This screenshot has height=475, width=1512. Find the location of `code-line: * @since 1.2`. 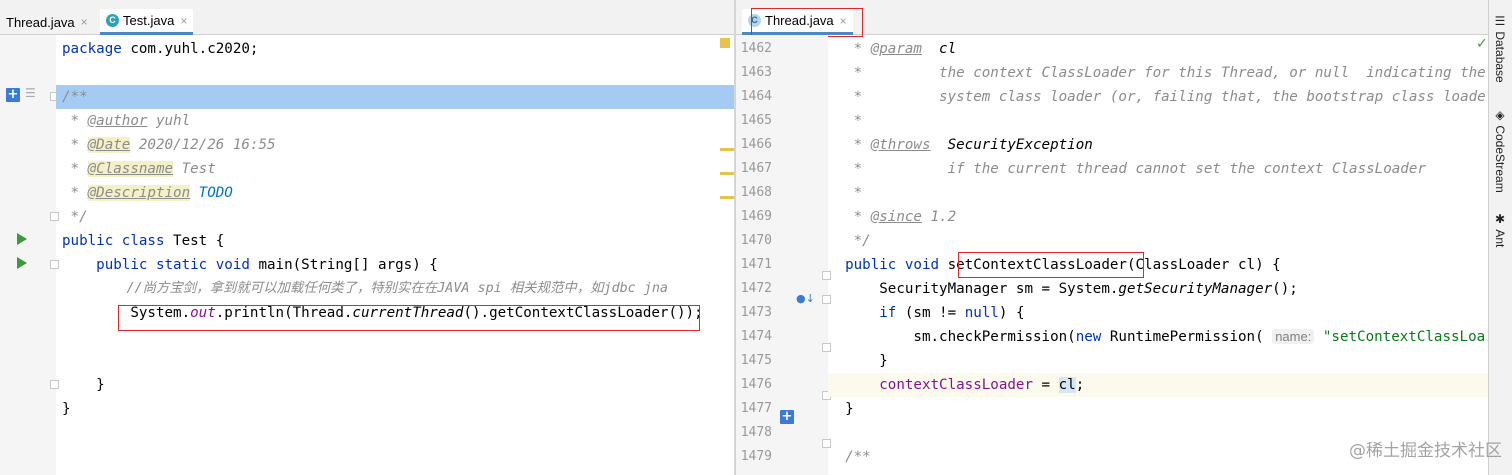

code-line: * @since 1.2 is located at coordinates (892, 217).